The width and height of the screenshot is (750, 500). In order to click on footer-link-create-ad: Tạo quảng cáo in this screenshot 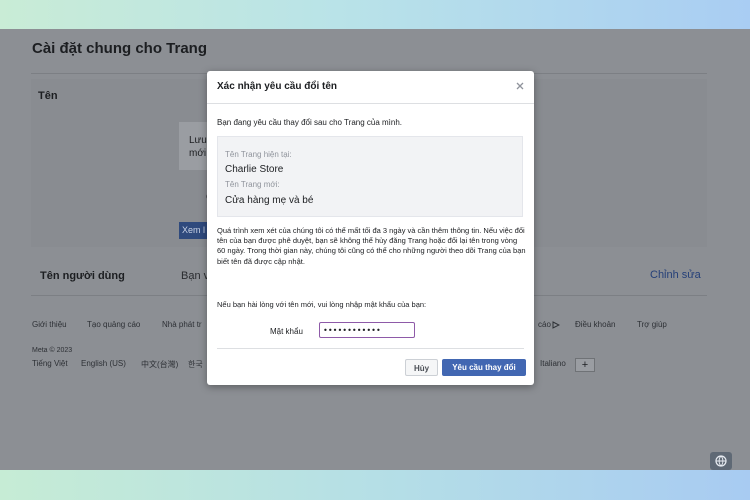, I will do `click(113, 324)`.